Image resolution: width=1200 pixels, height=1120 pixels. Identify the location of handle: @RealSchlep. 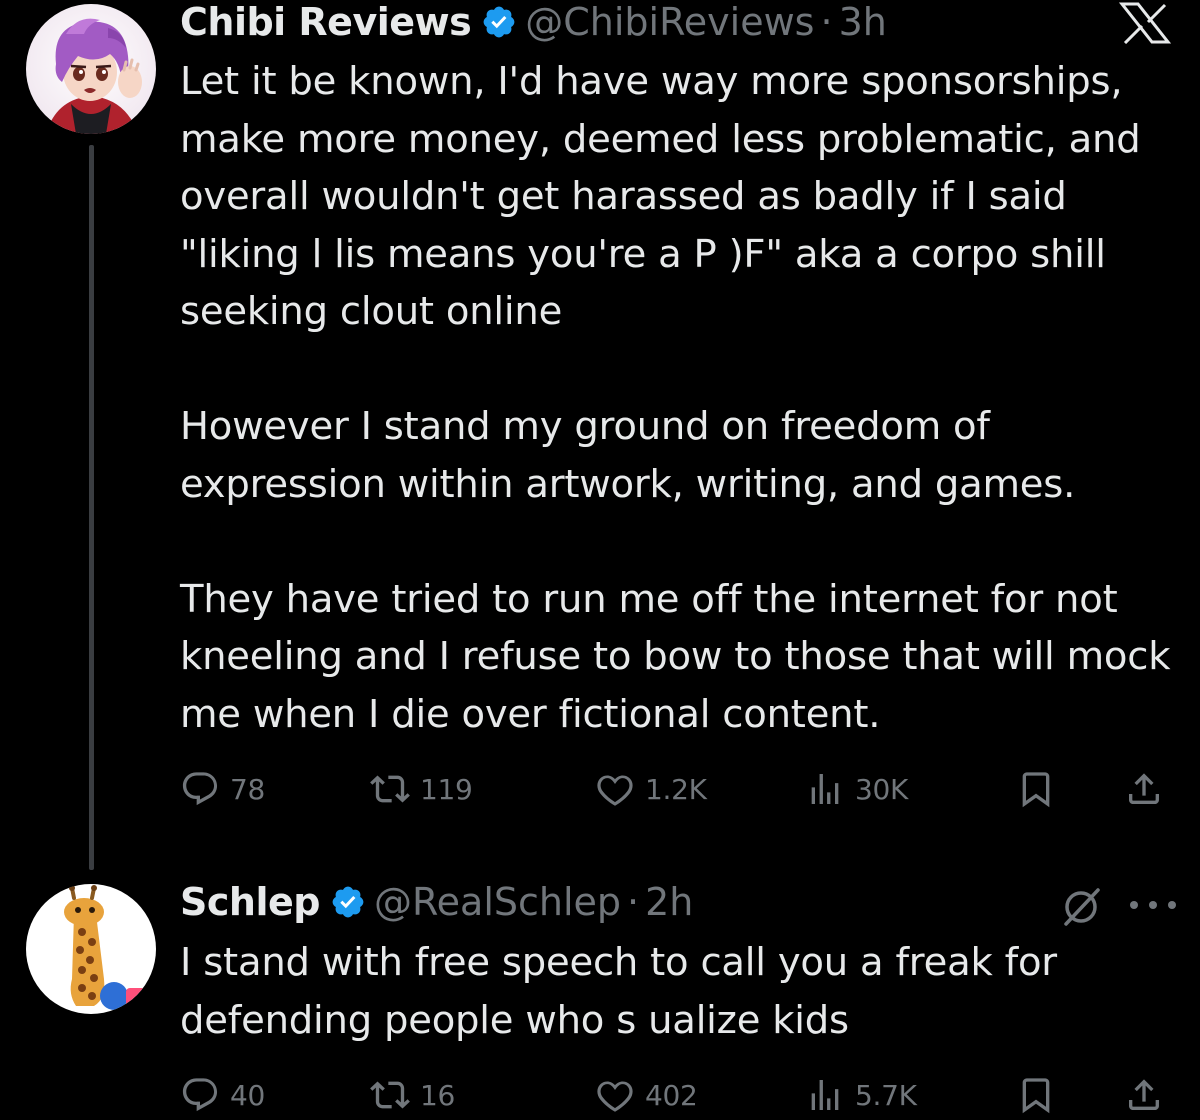
(497, 902).